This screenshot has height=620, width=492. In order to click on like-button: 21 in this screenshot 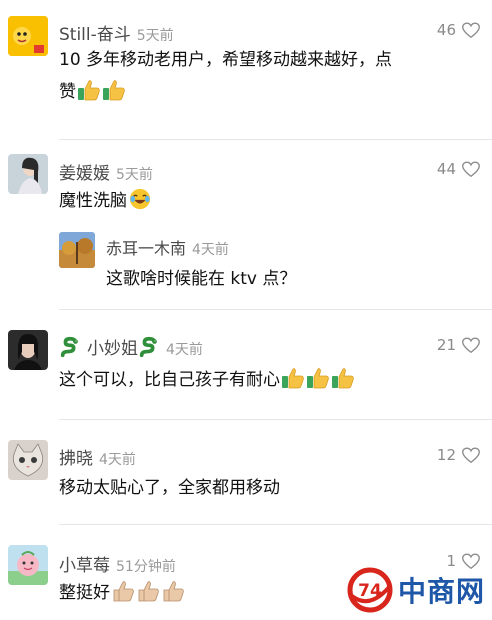, I will do `click(458, 345)`.